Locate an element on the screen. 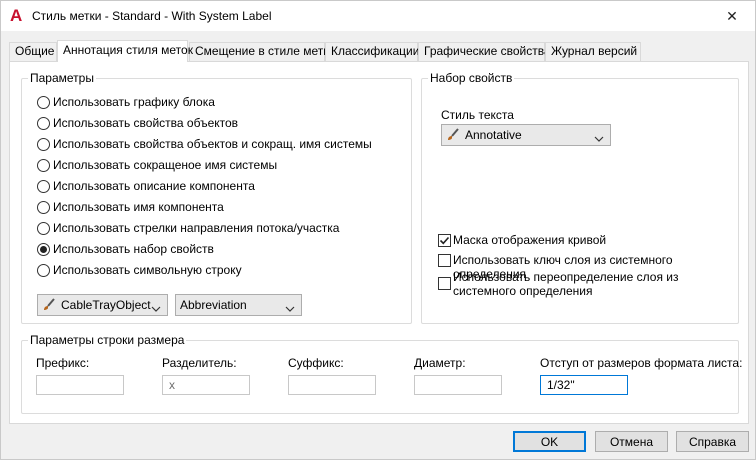 The image size is (756, 460). radio-label: Использовать имя компонента is located at coordinates (138, 207).